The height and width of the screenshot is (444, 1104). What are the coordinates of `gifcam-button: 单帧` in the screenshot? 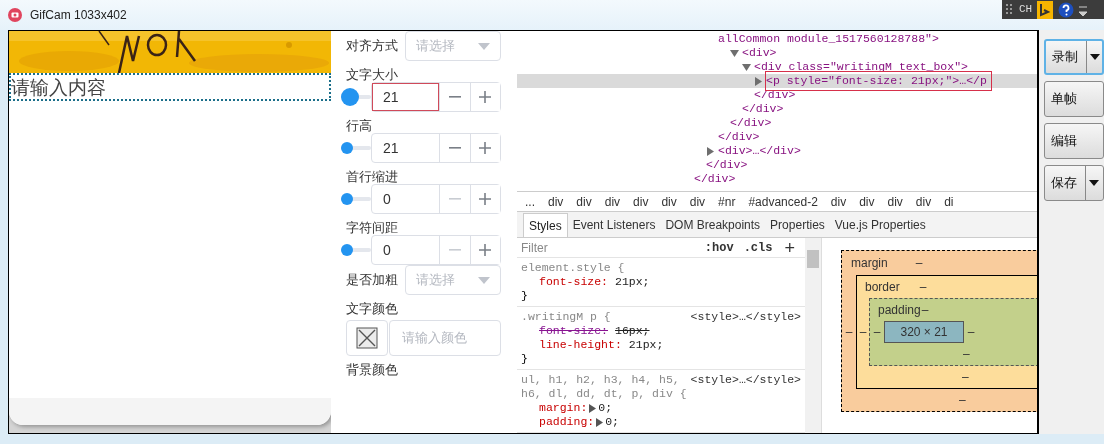 It's located at (1074, 99).